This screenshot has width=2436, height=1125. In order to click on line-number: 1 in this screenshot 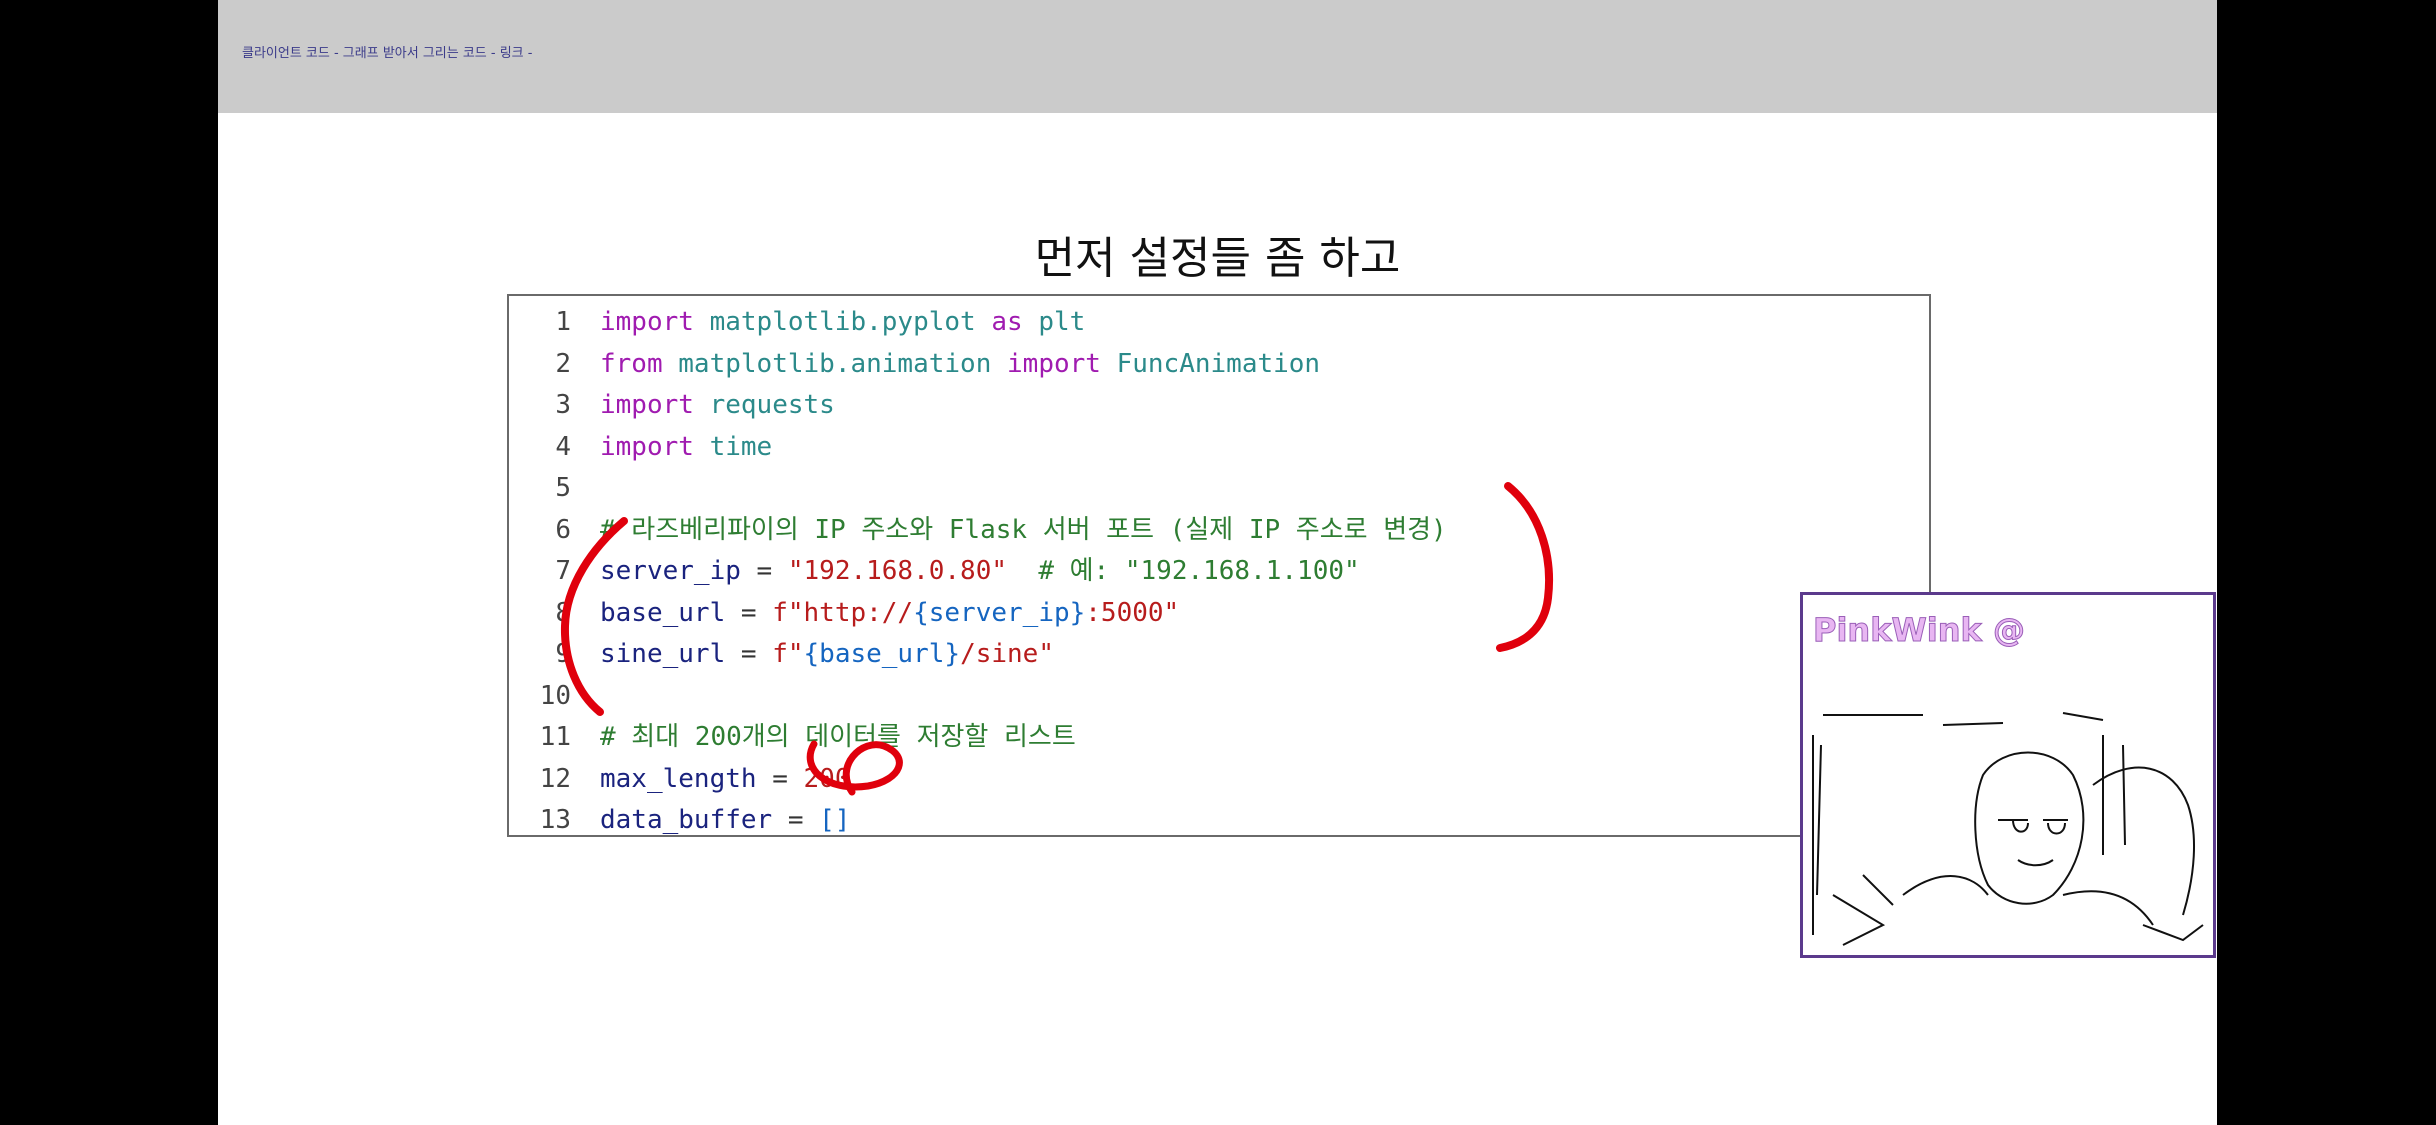, I will do `click(563, 322)`.